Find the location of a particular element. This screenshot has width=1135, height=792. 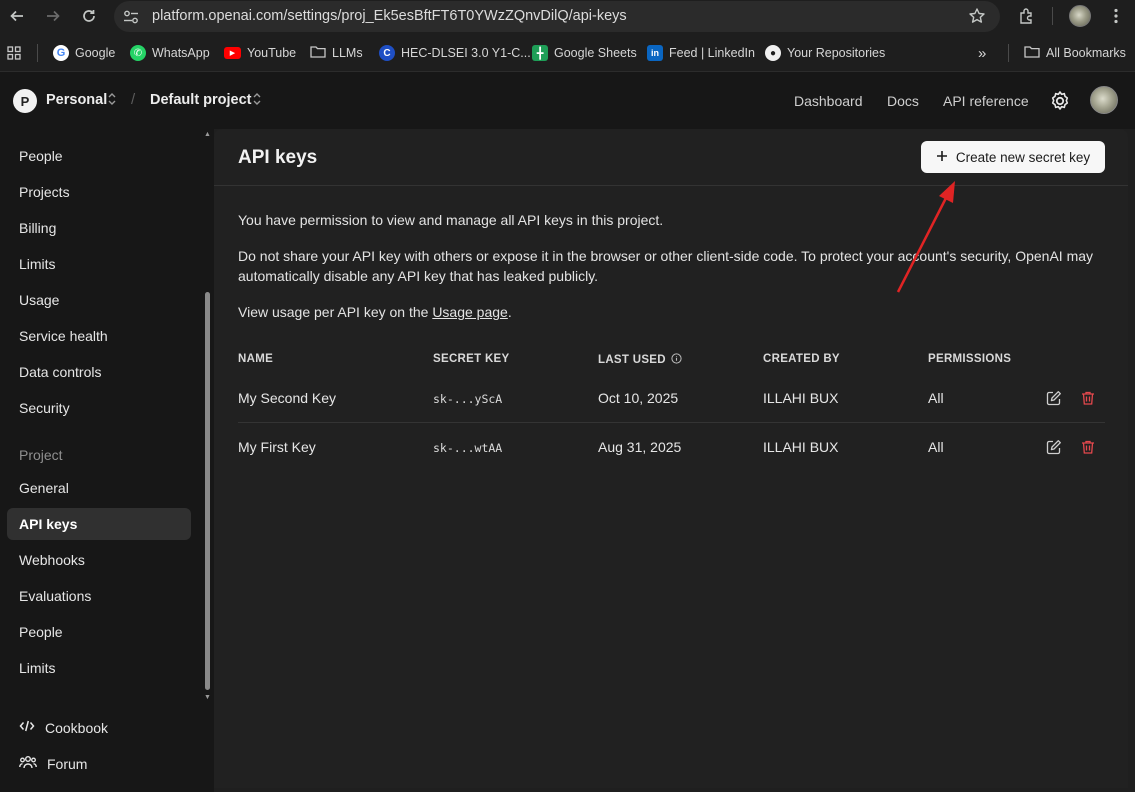

user-avatar is located at coordinates (1104, 100).